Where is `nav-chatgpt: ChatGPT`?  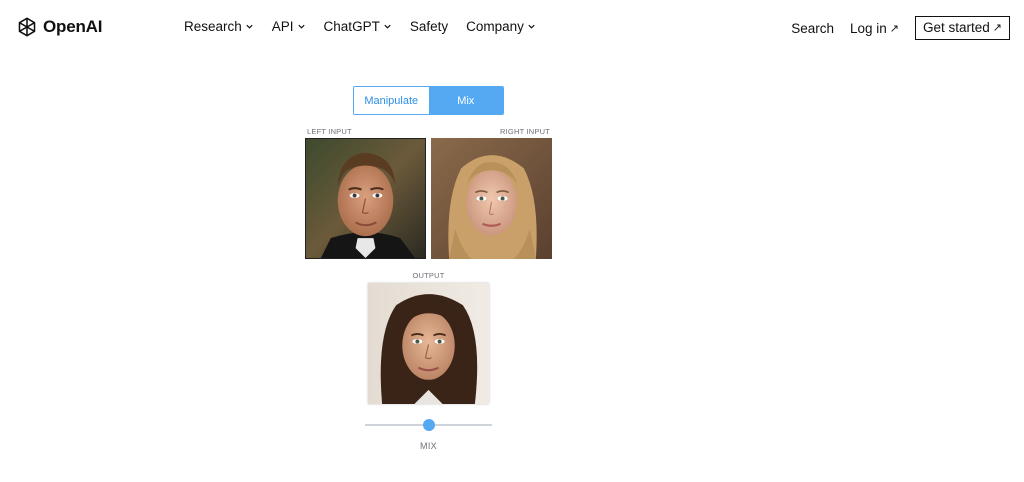 nav-chatgpt: ChatGPT is located at coordinates (358, 26).